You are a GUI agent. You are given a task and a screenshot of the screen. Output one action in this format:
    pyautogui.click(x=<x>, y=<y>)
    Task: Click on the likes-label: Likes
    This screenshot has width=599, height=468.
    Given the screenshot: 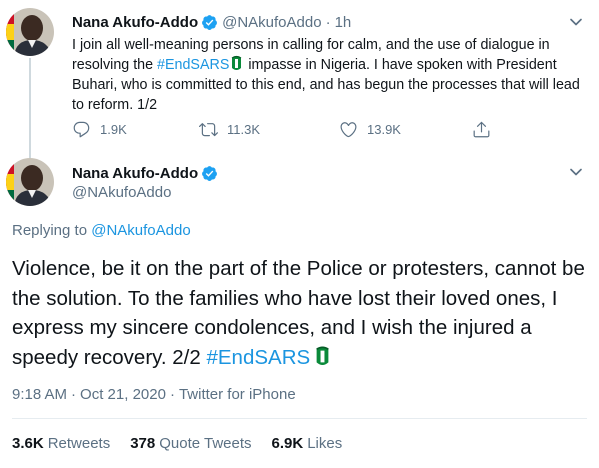 What is the action you would take?
    pyautogui.click(x=325, y=443)
    